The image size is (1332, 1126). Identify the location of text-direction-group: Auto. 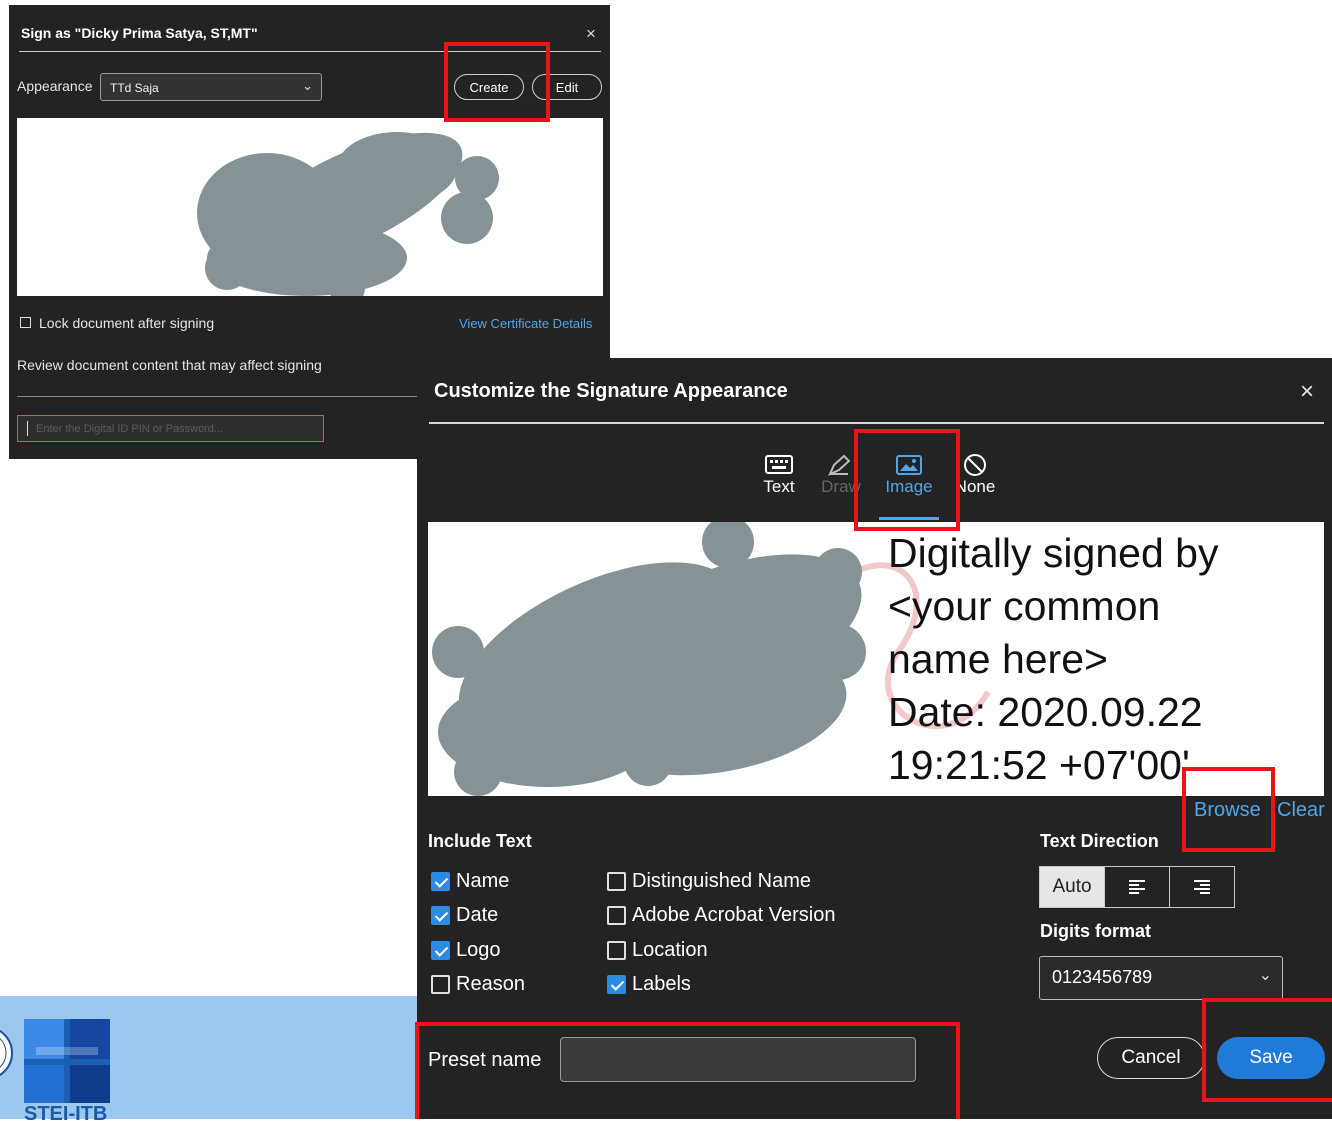
(1137, 887).